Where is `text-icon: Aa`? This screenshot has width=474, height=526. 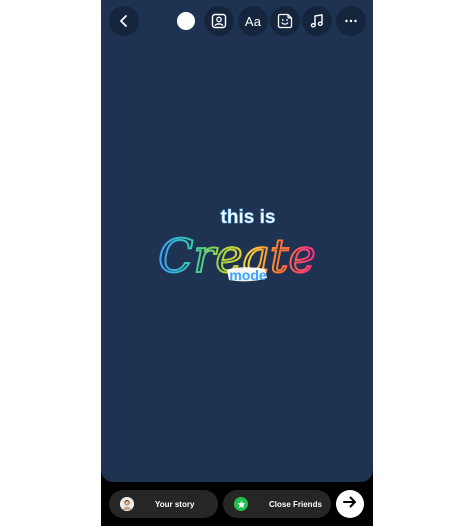
text-icon: Aa is located at coordinates (253, 21).